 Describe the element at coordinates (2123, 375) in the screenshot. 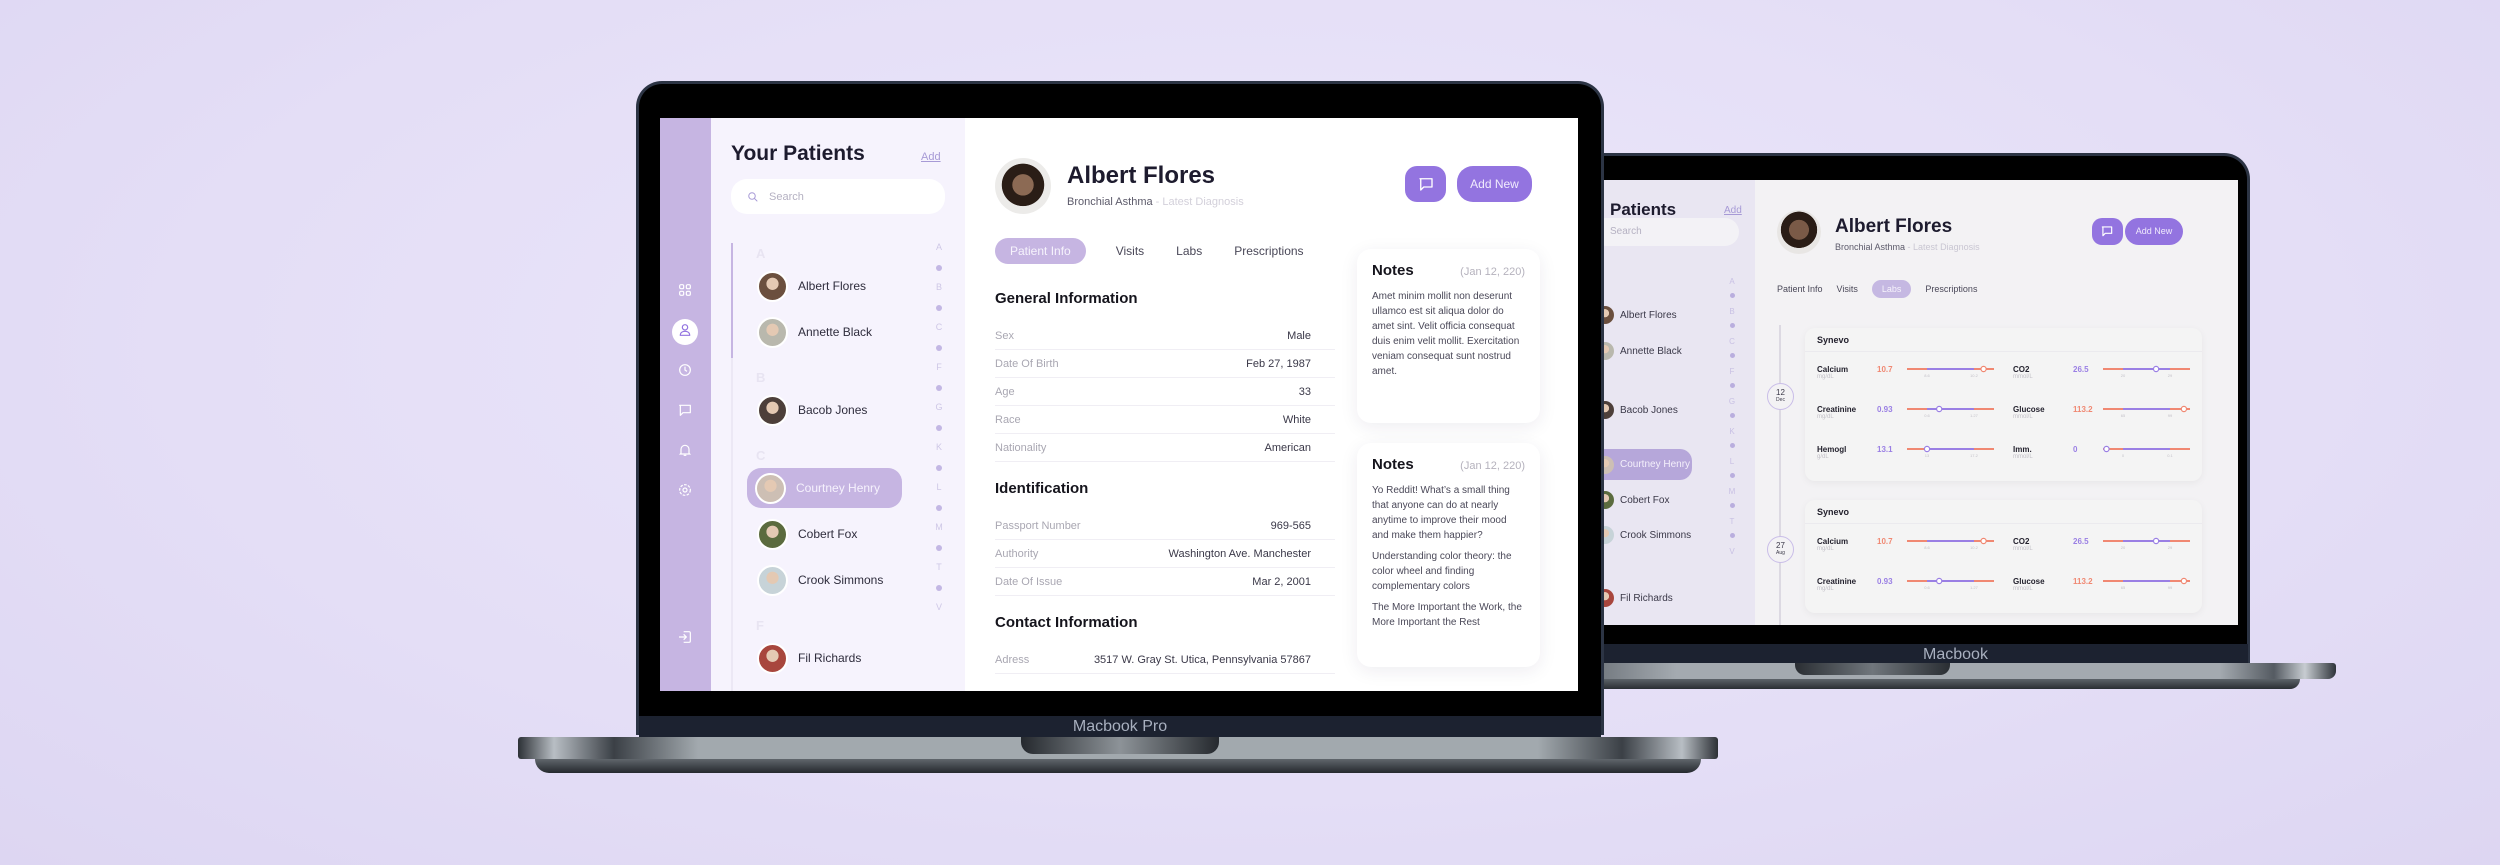

I see `range-min-label: 20` at that location.